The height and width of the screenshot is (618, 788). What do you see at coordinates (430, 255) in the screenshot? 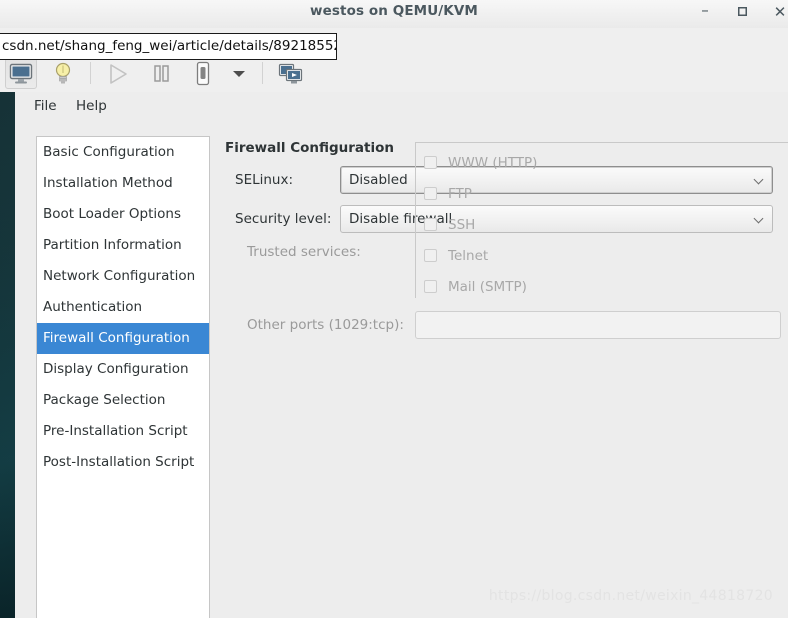
I see `checkbox-telnet` at bounding box center [430, 255].